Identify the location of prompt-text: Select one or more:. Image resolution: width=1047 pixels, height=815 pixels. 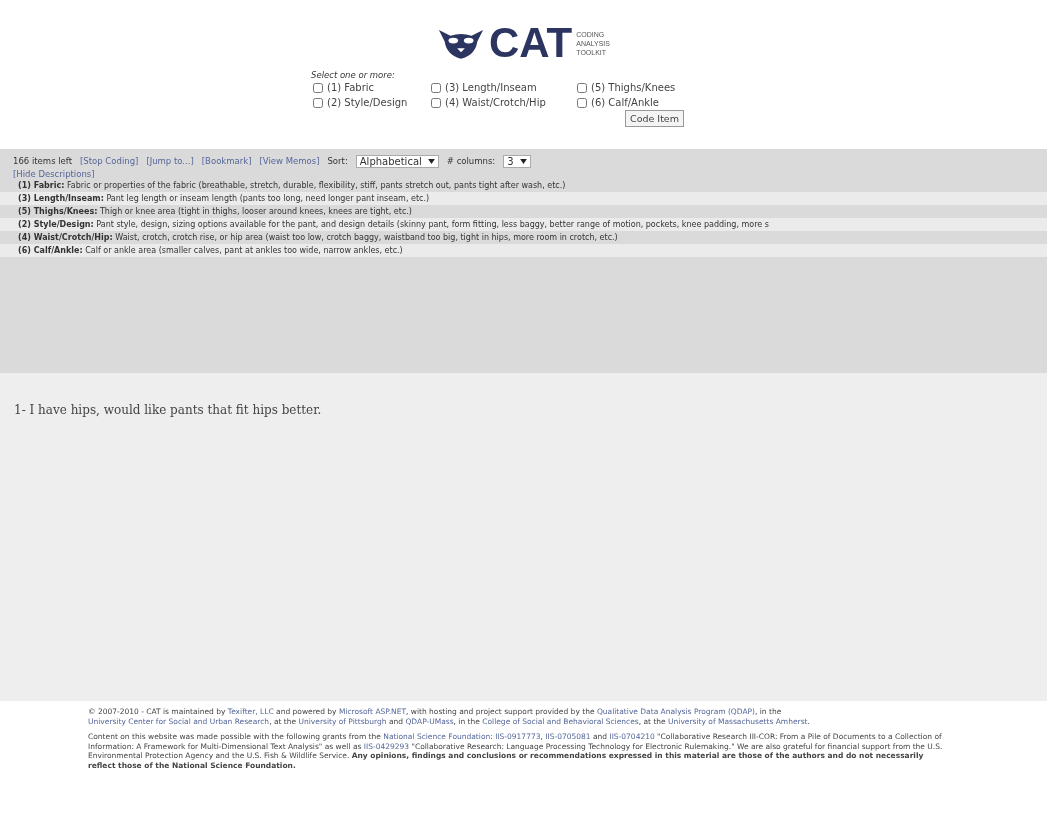
(353, 75).